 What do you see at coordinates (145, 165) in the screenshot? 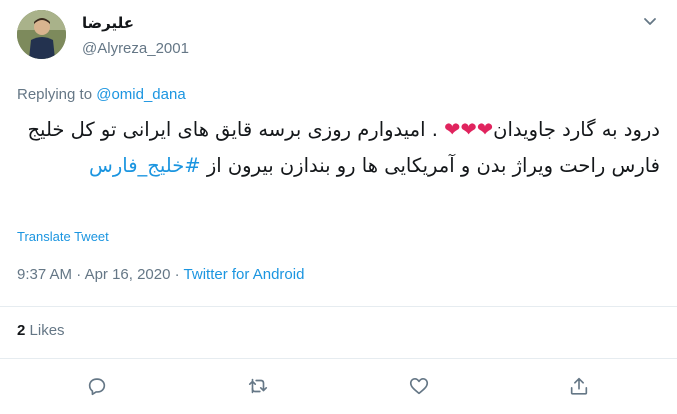
I see `hashtag-link: #خلیج_فارس` at bounding box center [145, 165].